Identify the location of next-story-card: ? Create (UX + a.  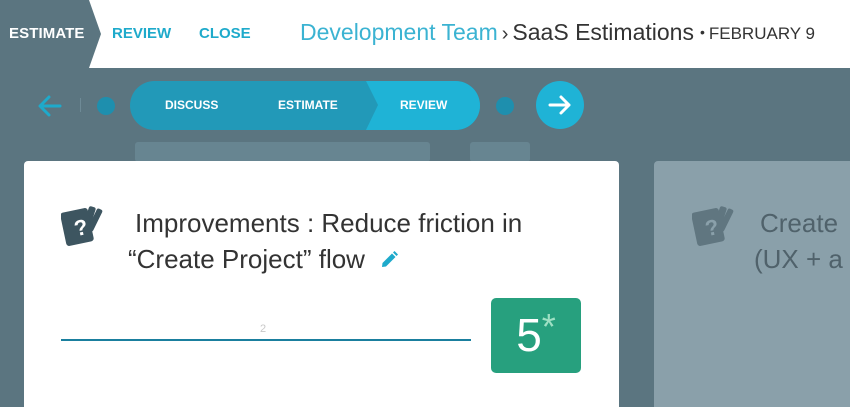
(752, 284).